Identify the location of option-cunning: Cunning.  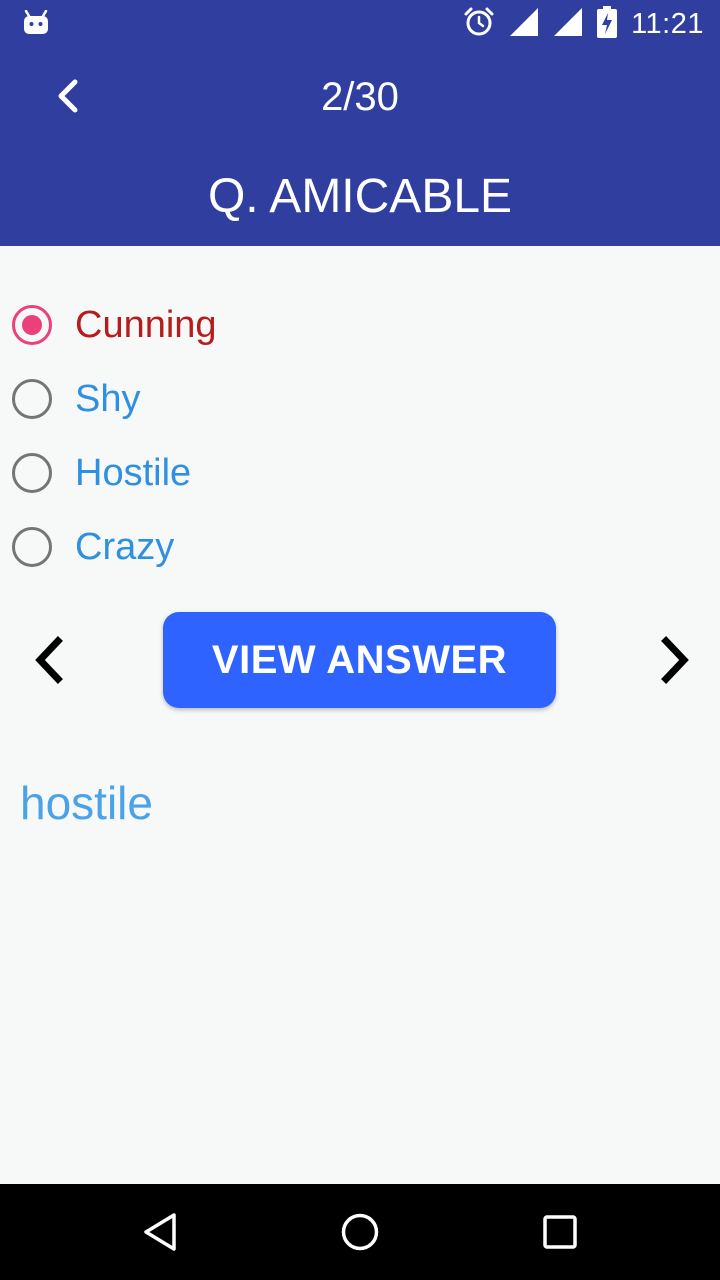
(360, 325).